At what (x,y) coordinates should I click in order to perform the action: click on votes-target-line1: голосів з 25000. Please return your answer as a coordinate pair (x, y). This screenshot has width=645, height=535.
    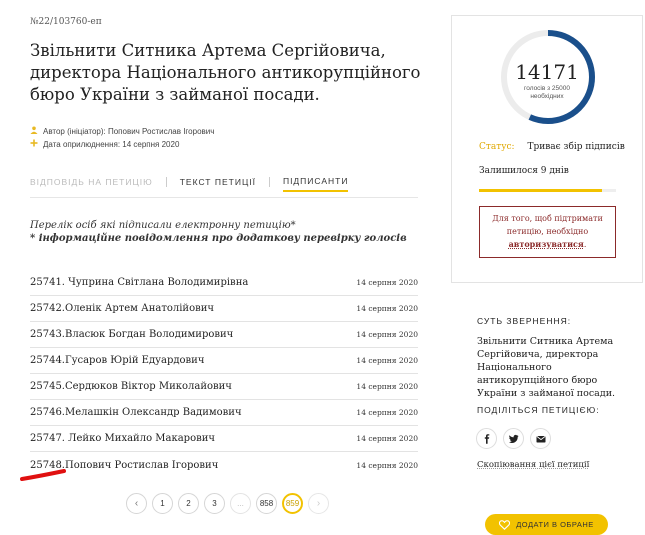
    Looking at the image, I should click on (547, 88).